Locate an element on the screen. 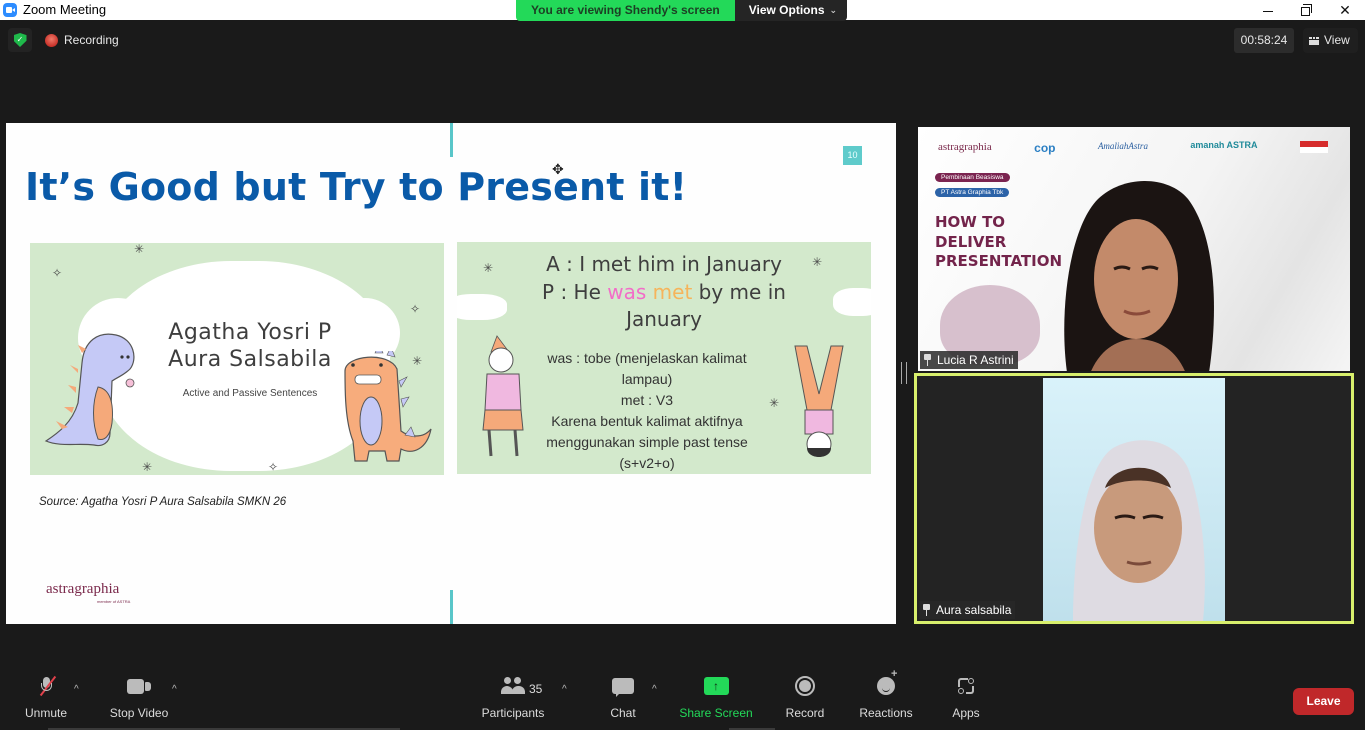  participants-icon is located at coordinates (513, 686).